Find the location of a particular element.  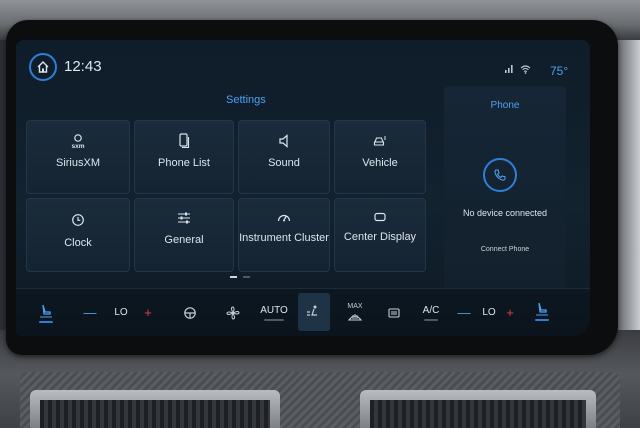

sliders-icon is located at coordinates (184, 219).